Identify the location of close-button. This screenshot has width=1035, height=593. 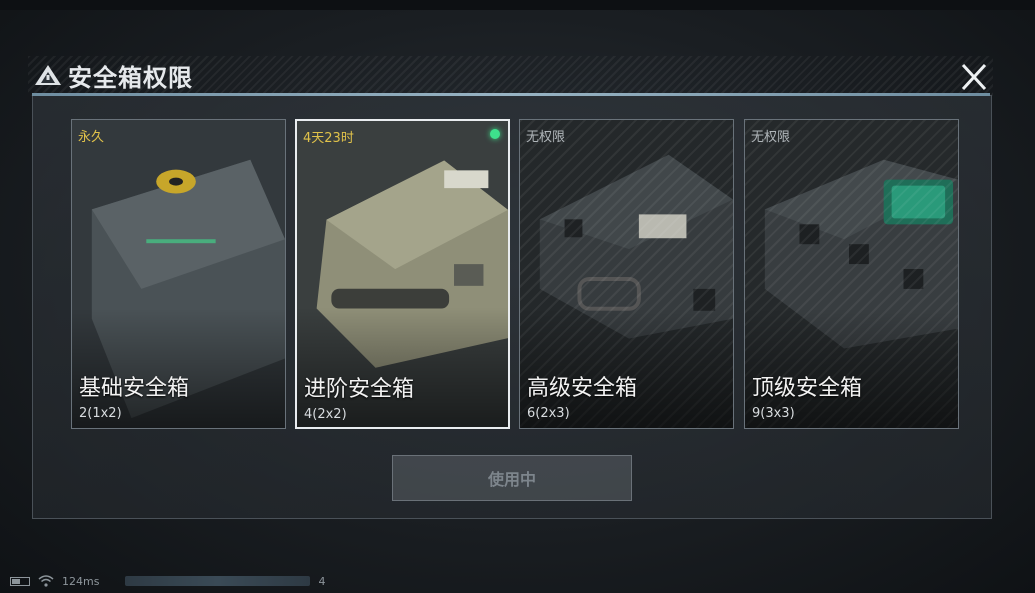
(974, 77).